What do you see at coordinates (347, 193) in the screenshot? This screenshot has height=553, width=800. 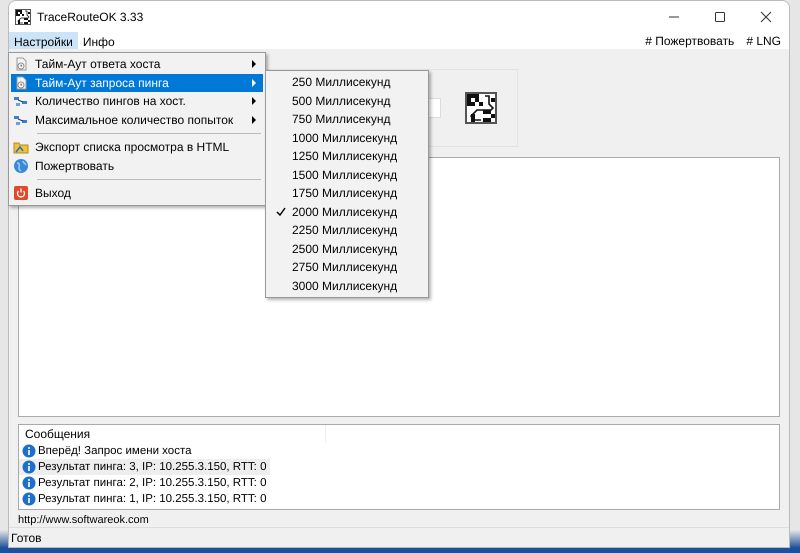 I see `submenu-item: 1750 Миллисекунд` at bounding box center [347, 193].